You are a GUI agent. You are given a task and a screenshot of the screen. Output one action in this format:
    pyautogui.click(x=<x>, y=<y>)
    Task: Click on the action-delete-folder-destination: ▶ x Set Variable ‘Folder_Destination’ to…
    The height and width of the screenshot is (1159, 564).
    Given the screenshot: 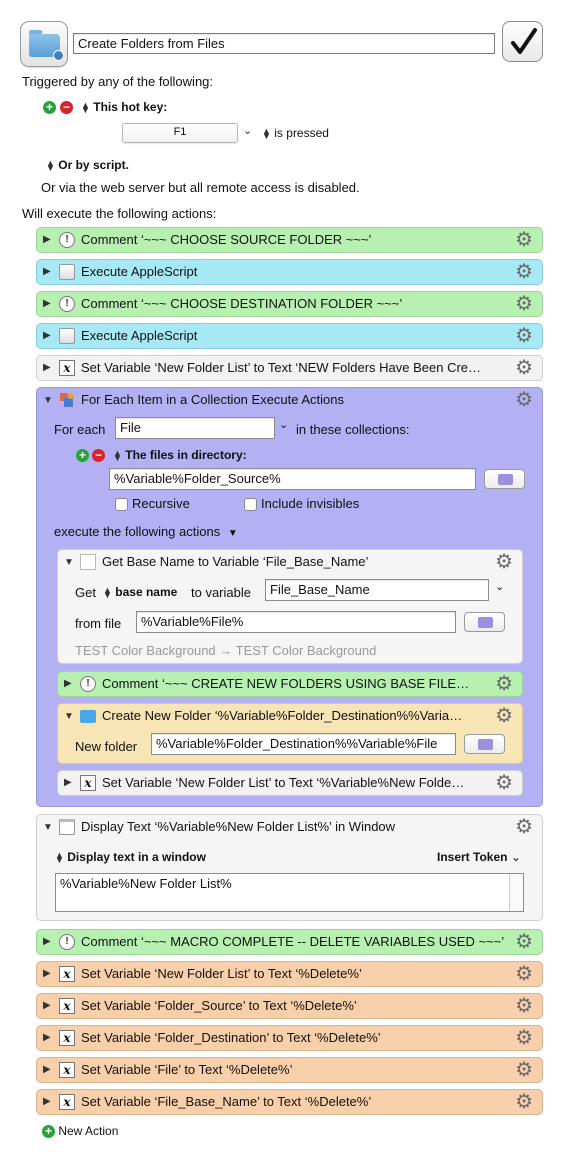 What is the action you would take?
    pyautogui.click(x=289, y=1038)
    